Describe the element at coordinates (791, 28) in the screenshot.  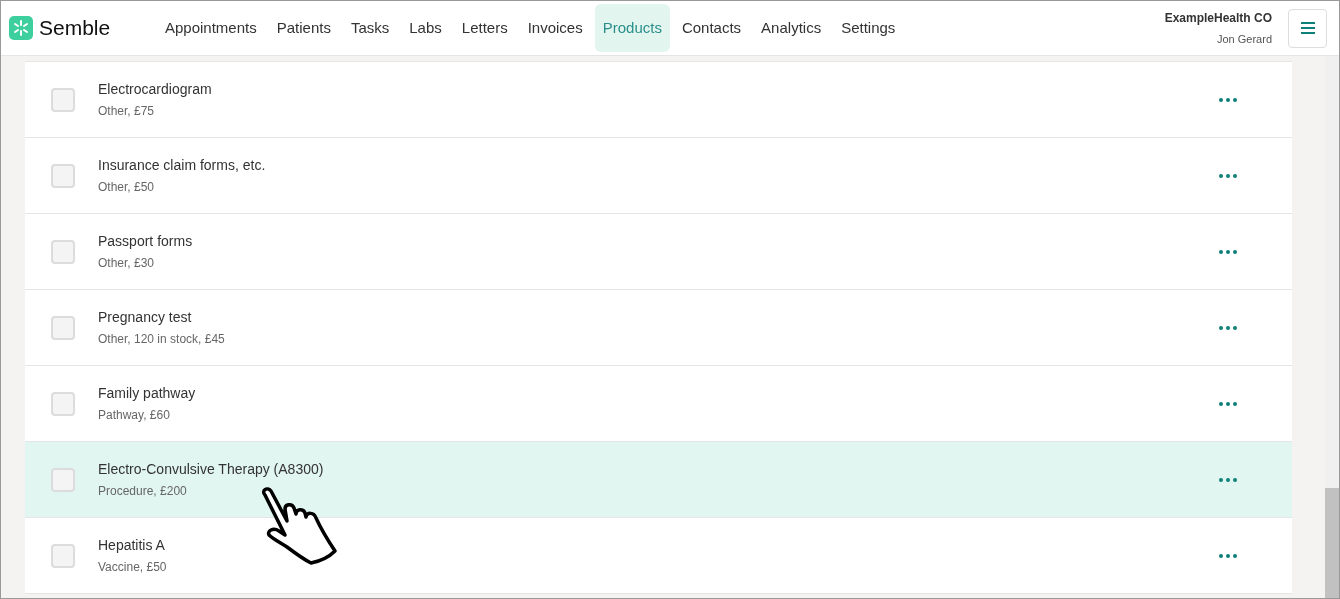
I see `nav-tab: Analytics` at that location.